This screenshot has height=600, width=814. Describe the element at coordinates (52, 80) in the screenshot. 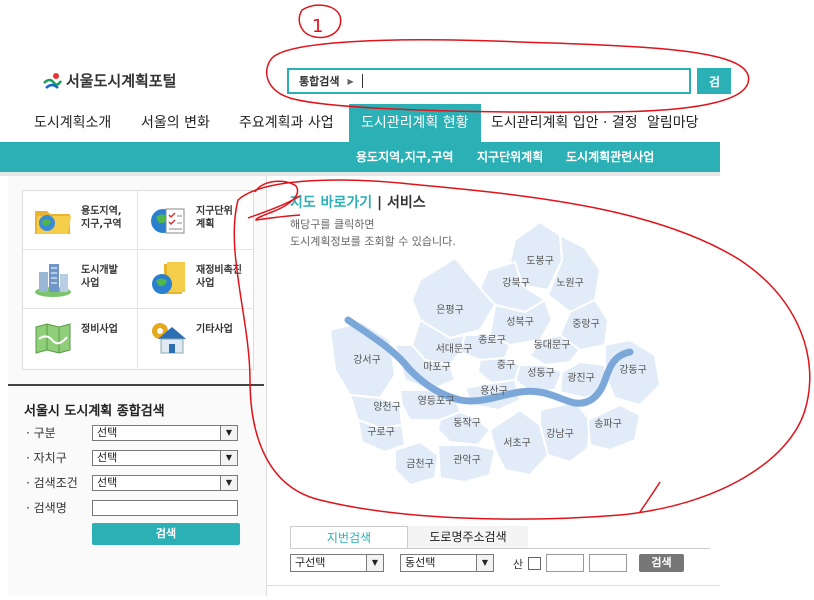

I see `seoul-logo-icon` at that location.